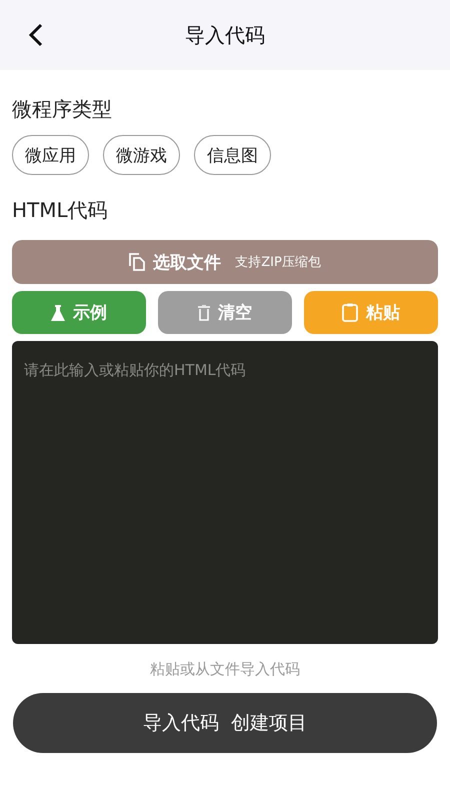 Image resolution: width=450 pixels, height=800 pixels. What do you see at coordinates (62, 109) in the screenshot?
I see `section-label: 微程序类型` at bounding box center [62, 109].